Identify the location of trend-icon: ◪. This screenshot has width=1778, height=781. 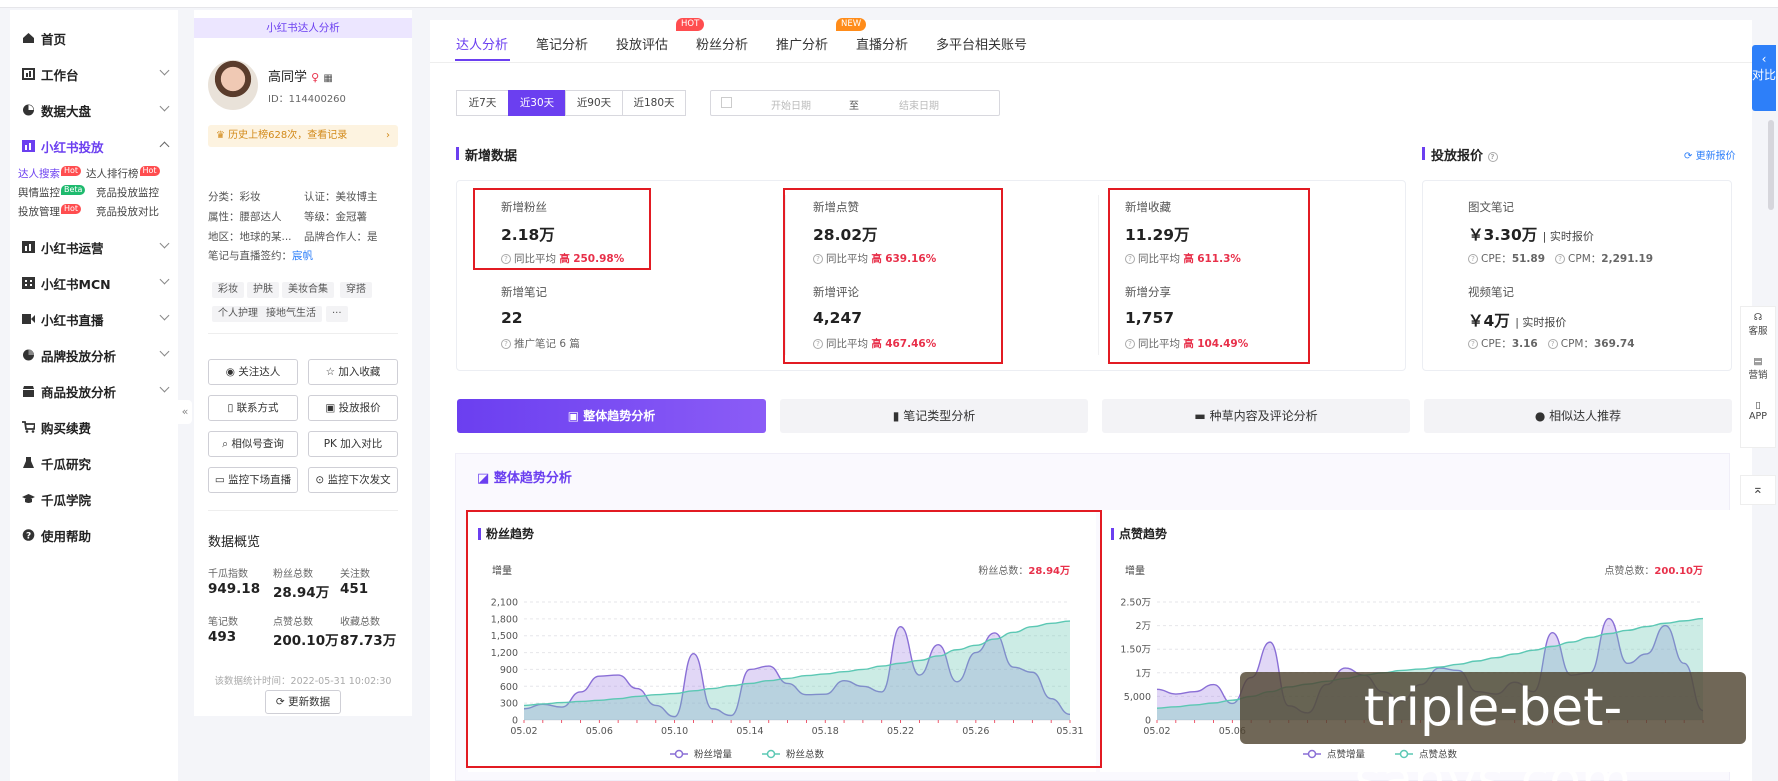
(483, 478).